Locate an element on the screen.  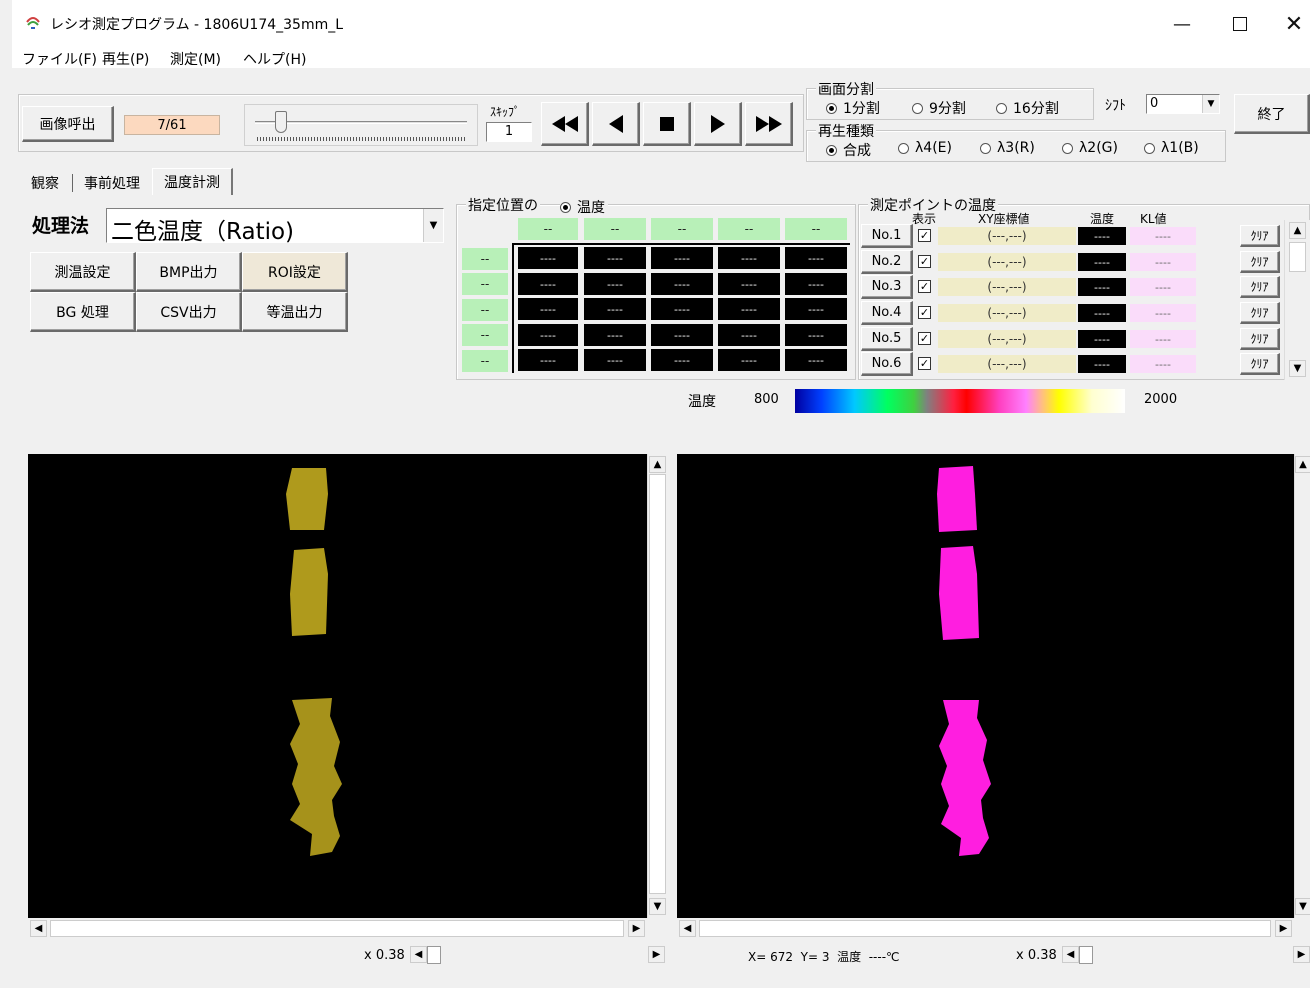
split-16-radio: 16分割 is located at coordinates (1027, 108).